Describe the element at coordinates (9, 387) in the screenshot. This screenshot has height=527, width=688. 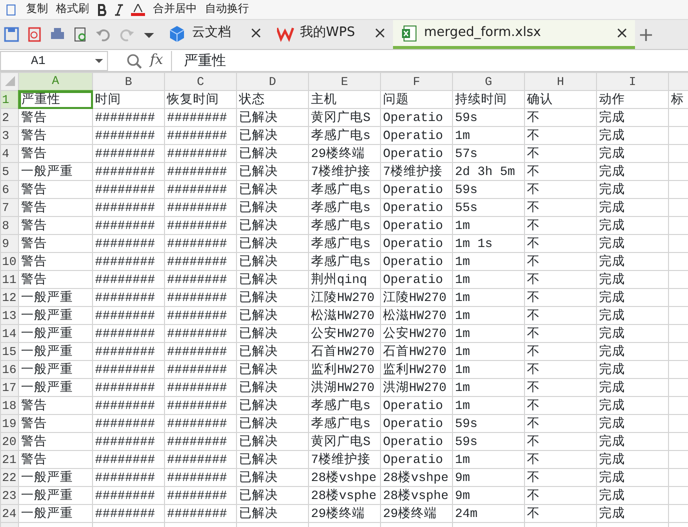
I see `row-header: 17` at that location.